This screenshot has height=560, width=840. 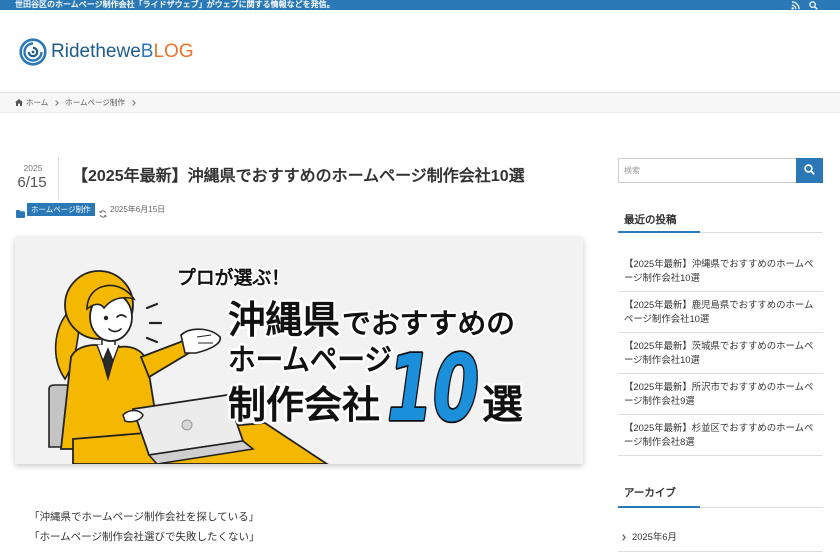 I want to click on recent-post-item: 【2025年最新】杉並区でおすすめのホームページ制作会社8選, so click(x=720, y=435).